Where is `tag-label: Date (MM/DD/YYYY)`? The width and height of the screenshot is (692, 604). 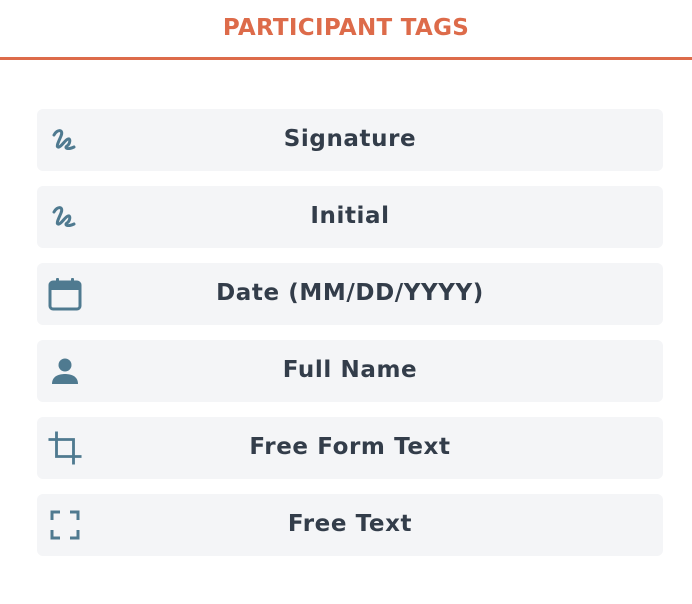
tag-label: Date (MM/DD/YYYY) is located at coordinates (350, 293).